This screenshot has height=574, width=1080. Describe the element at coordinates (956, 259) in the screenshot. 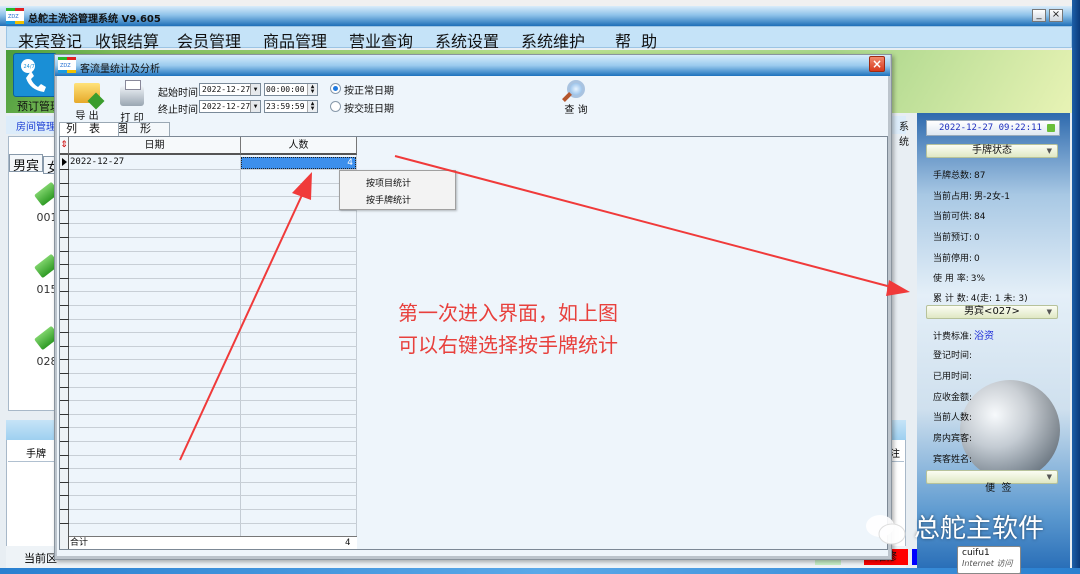

I see `stat-disabled: 当前停用: 0` at that location.